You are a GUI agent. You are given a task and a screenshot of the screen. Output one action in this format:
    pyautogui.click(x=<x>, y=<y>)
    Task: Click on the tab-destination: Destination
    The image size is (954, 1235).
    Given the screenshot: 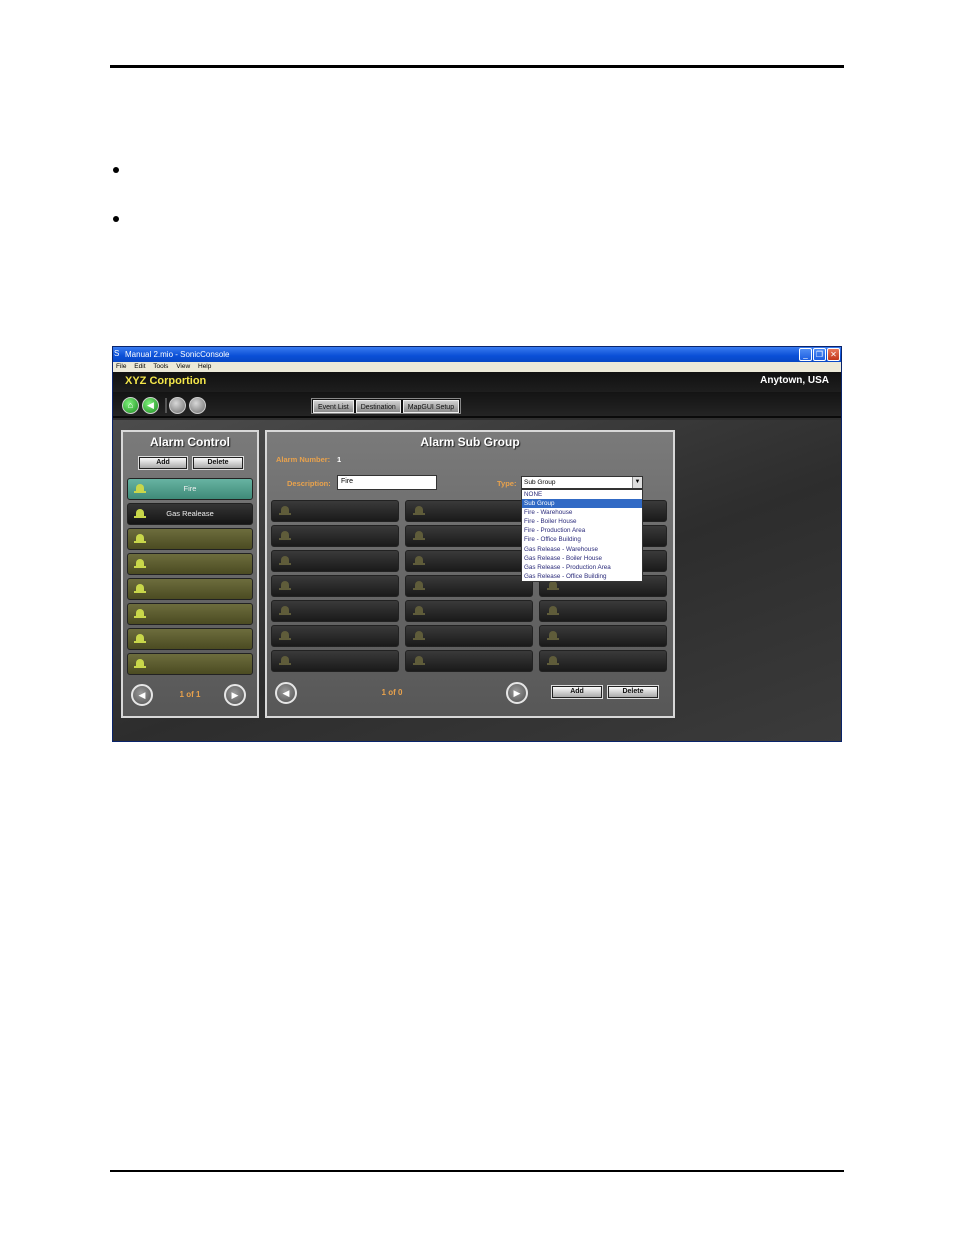 What is the action you would take?
    pyautogui.click(x=378, y=406)
    